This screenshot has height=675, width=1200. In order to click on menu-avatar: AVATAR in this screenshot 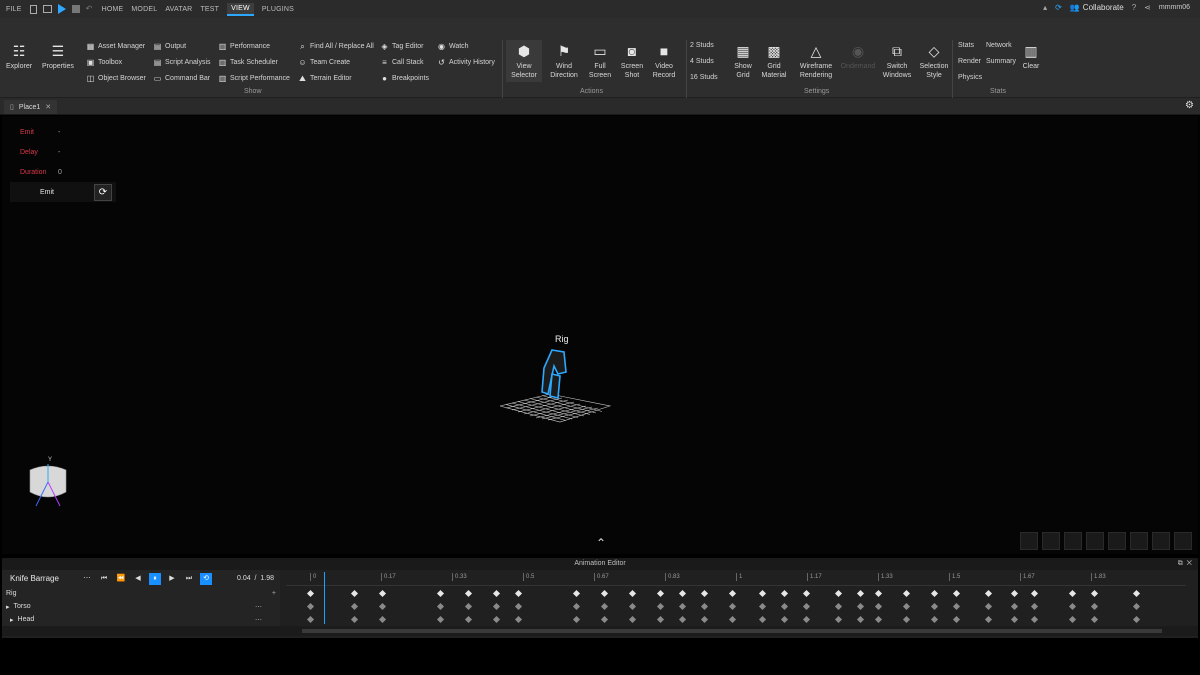, I will do `click(178, 9)`.